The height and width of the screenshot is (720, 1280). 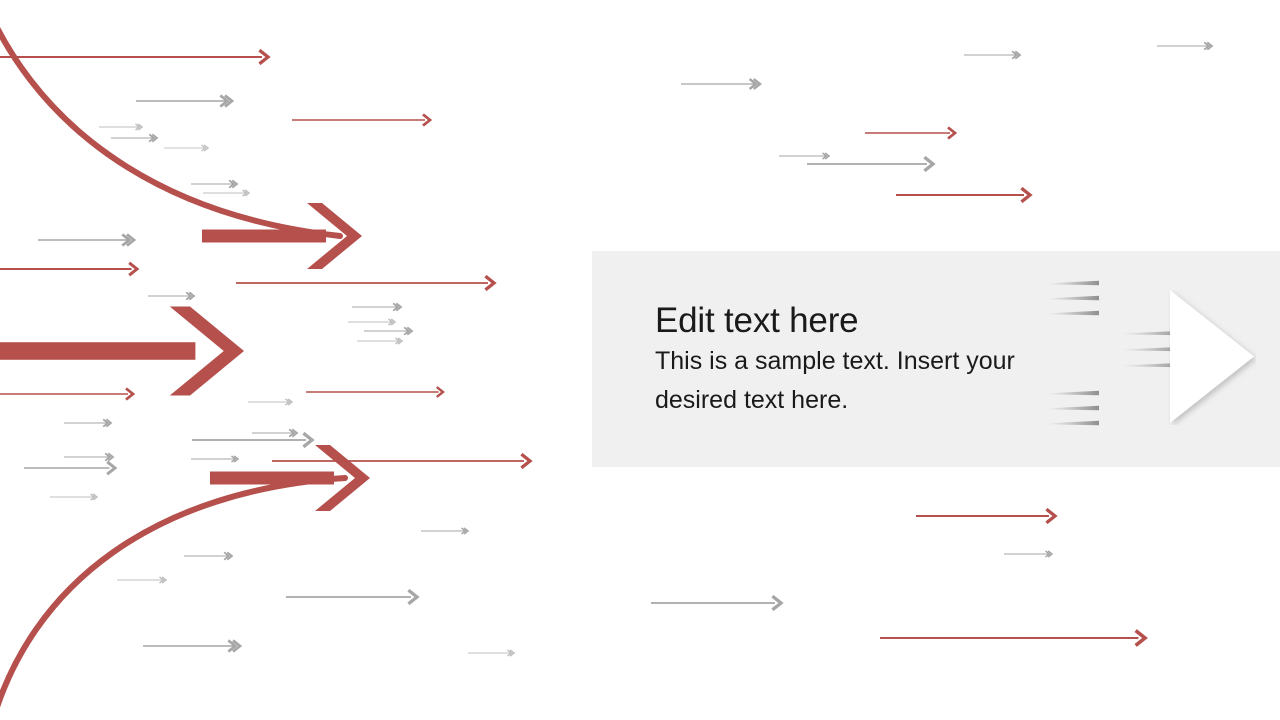 I want to click on big-arrow-middle-shaft, so click(x=98, y=351).